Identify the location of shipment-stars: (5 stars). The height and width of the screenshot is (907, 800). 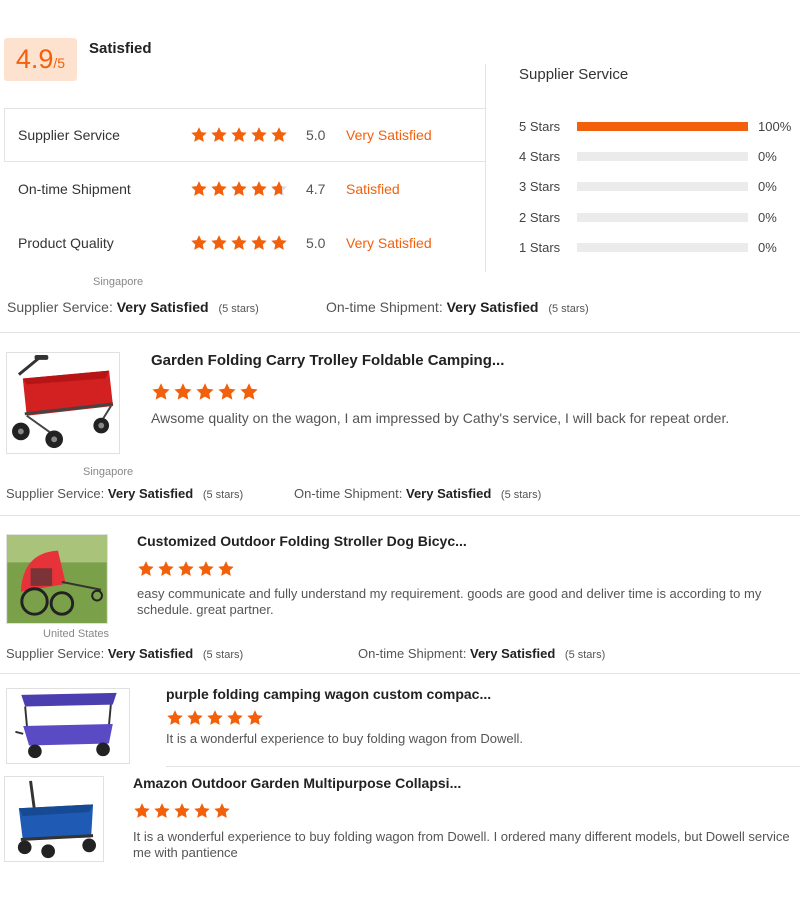
(585, 655).